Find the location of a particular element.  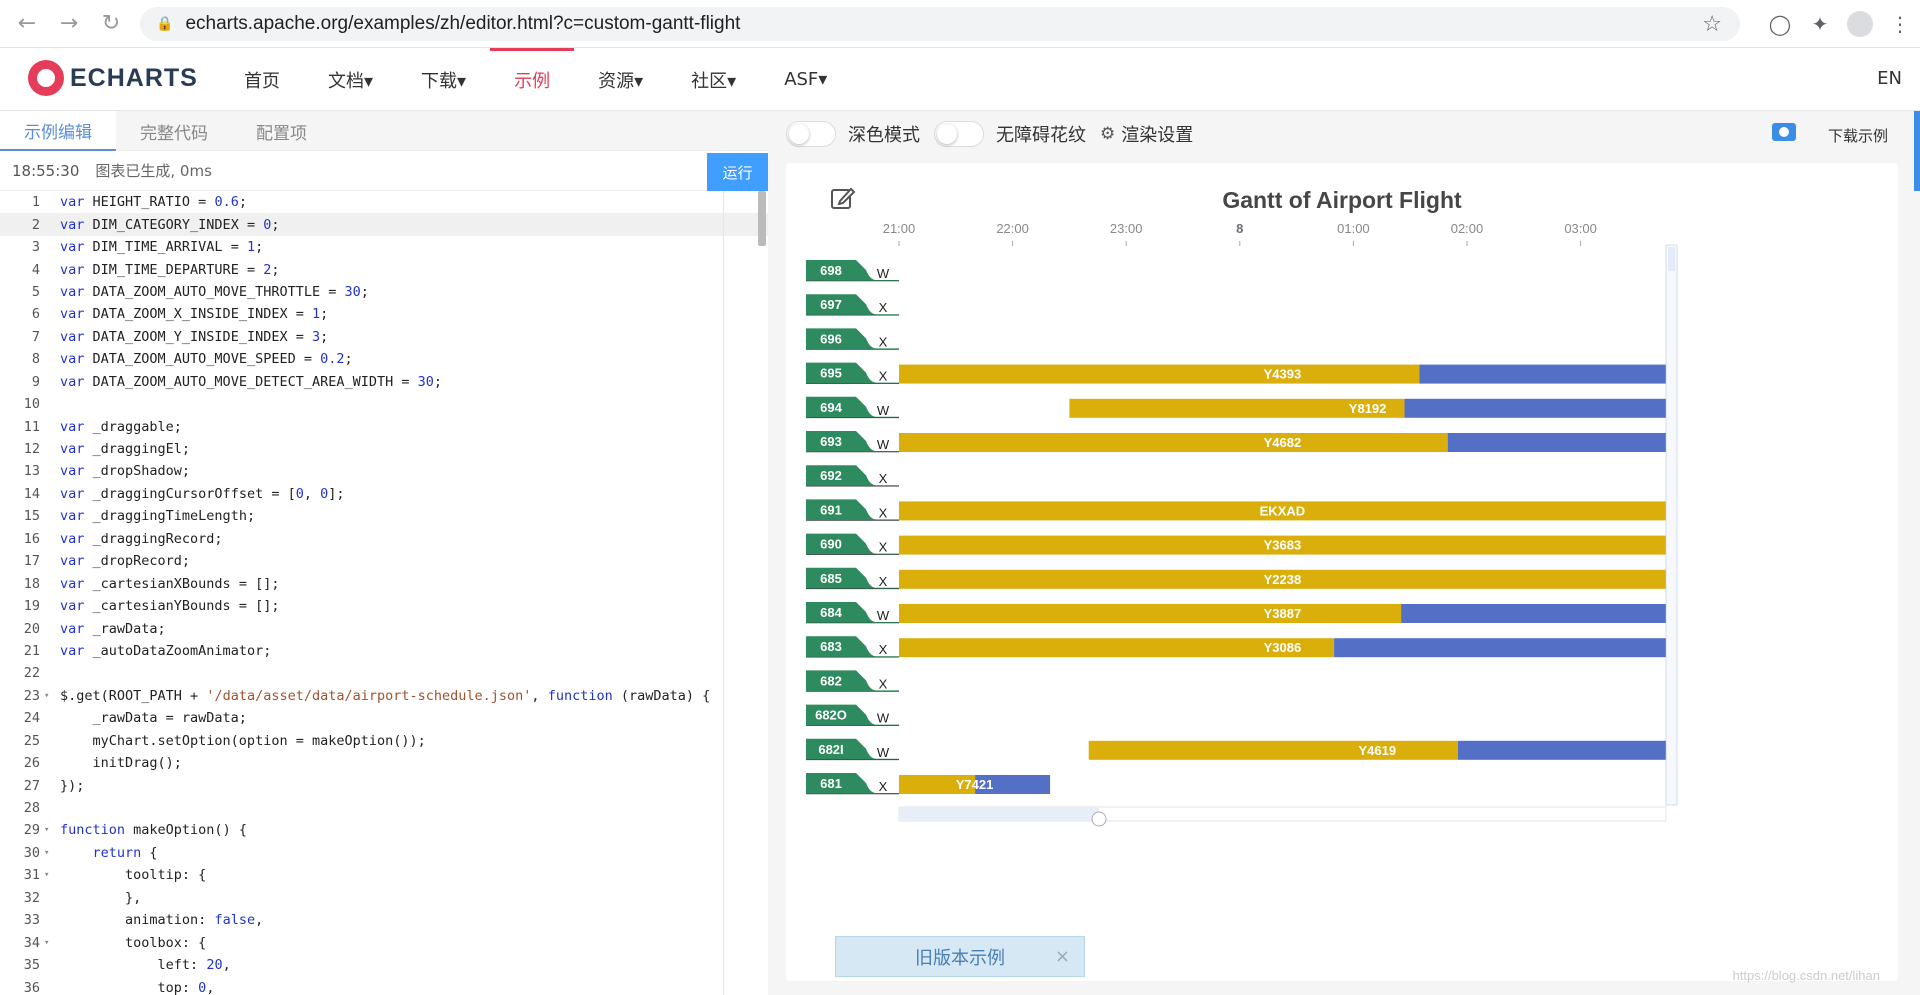

code-text: var _draggingRecord; is located at coordinates (141, 538).